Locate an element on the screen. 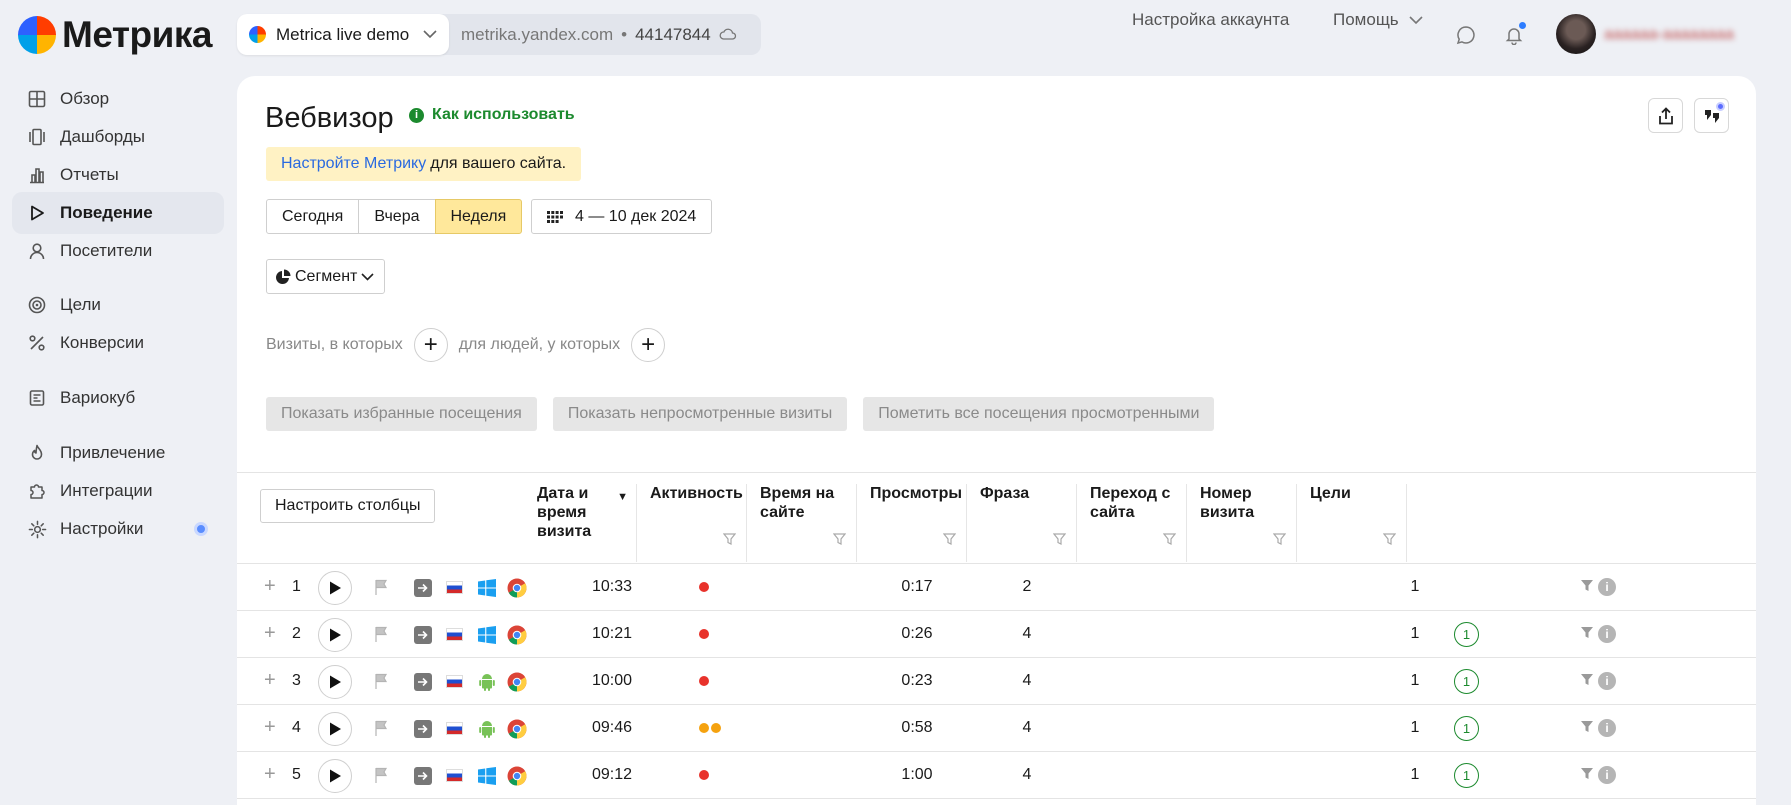 The image size is (1791, 805). chat-icon is located at coordinates (1466, 35).